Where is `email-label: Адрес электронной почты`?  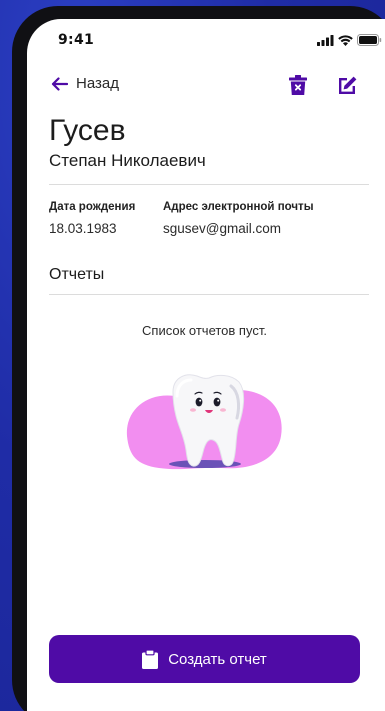
email-label: Адрес электронной почты is located at coordinates (238, 207).